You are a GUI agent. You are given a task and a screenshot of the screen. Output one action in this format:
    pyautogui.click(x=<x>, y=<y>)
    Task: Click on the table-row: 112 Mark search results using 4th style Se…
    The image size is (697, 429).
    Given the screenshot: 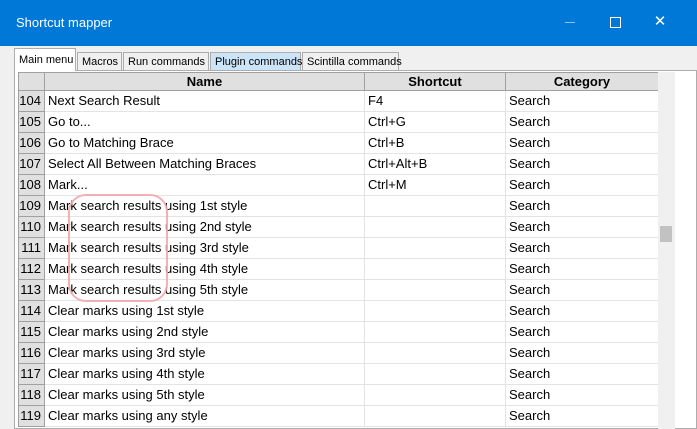 What is the action you would take?
    pyautogui.click(x=338, y=269)
    